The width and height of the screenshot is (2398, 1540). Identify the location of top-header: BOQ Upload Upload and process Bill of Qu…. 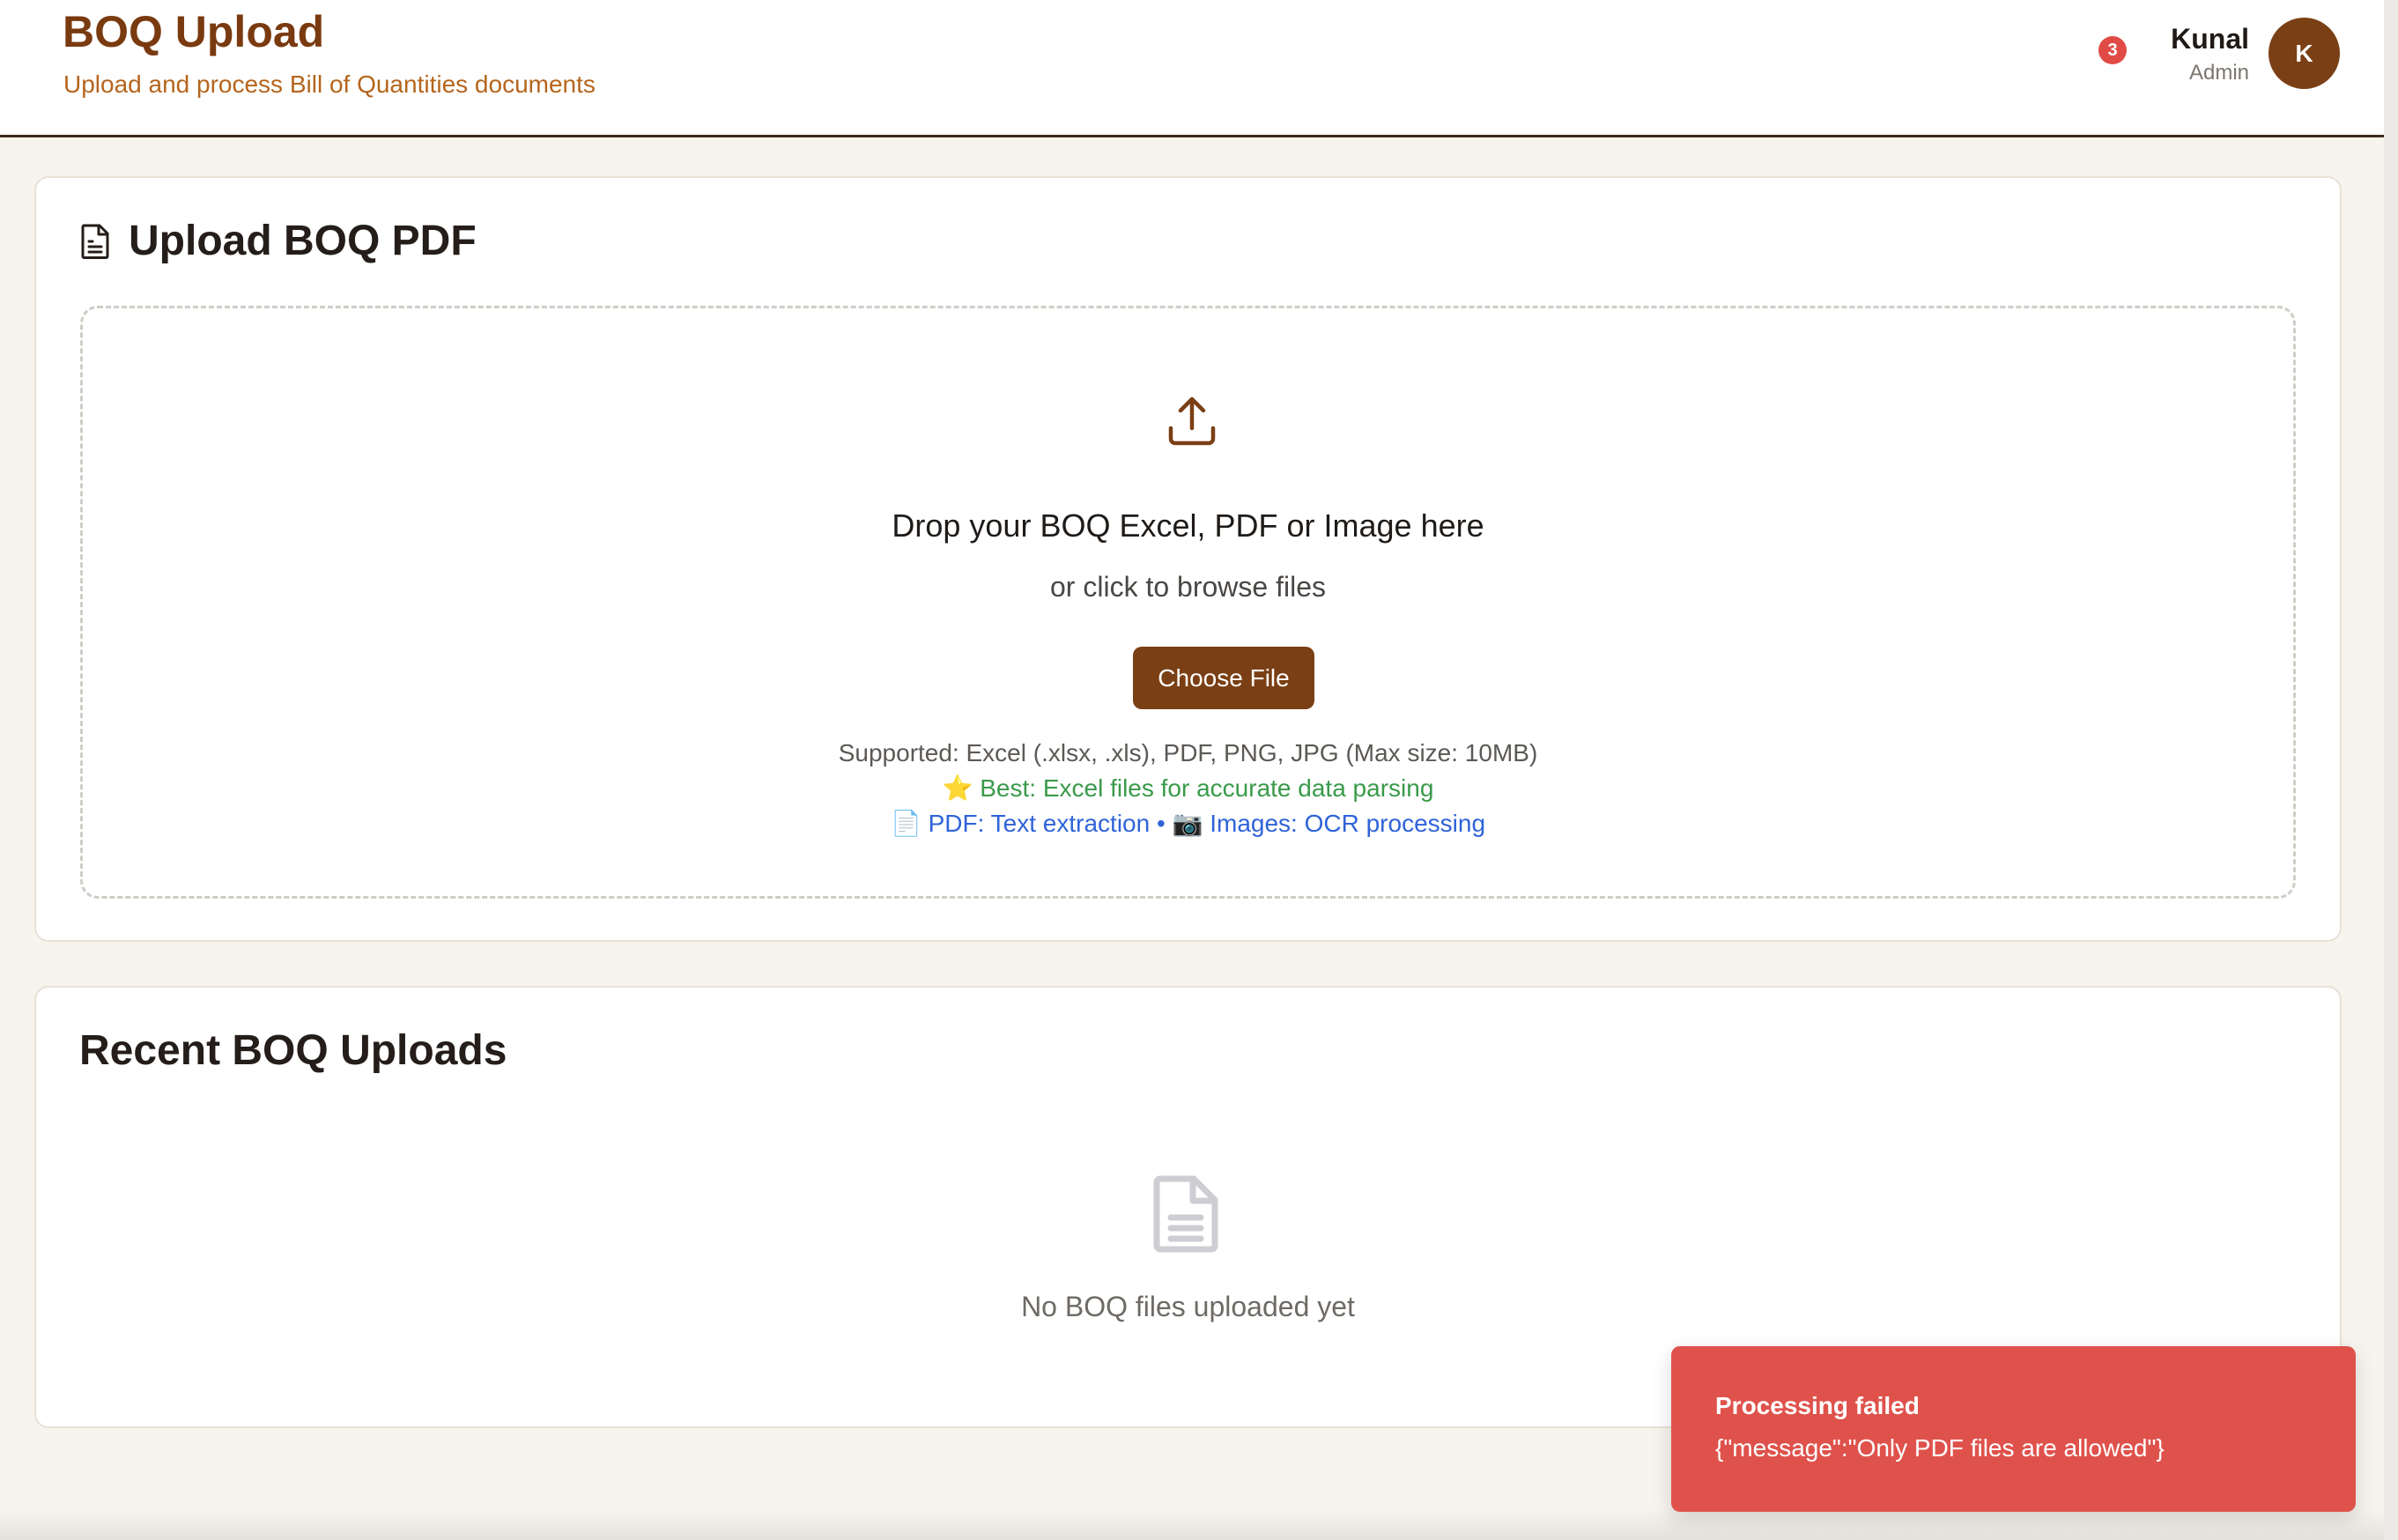
(1192, 68).